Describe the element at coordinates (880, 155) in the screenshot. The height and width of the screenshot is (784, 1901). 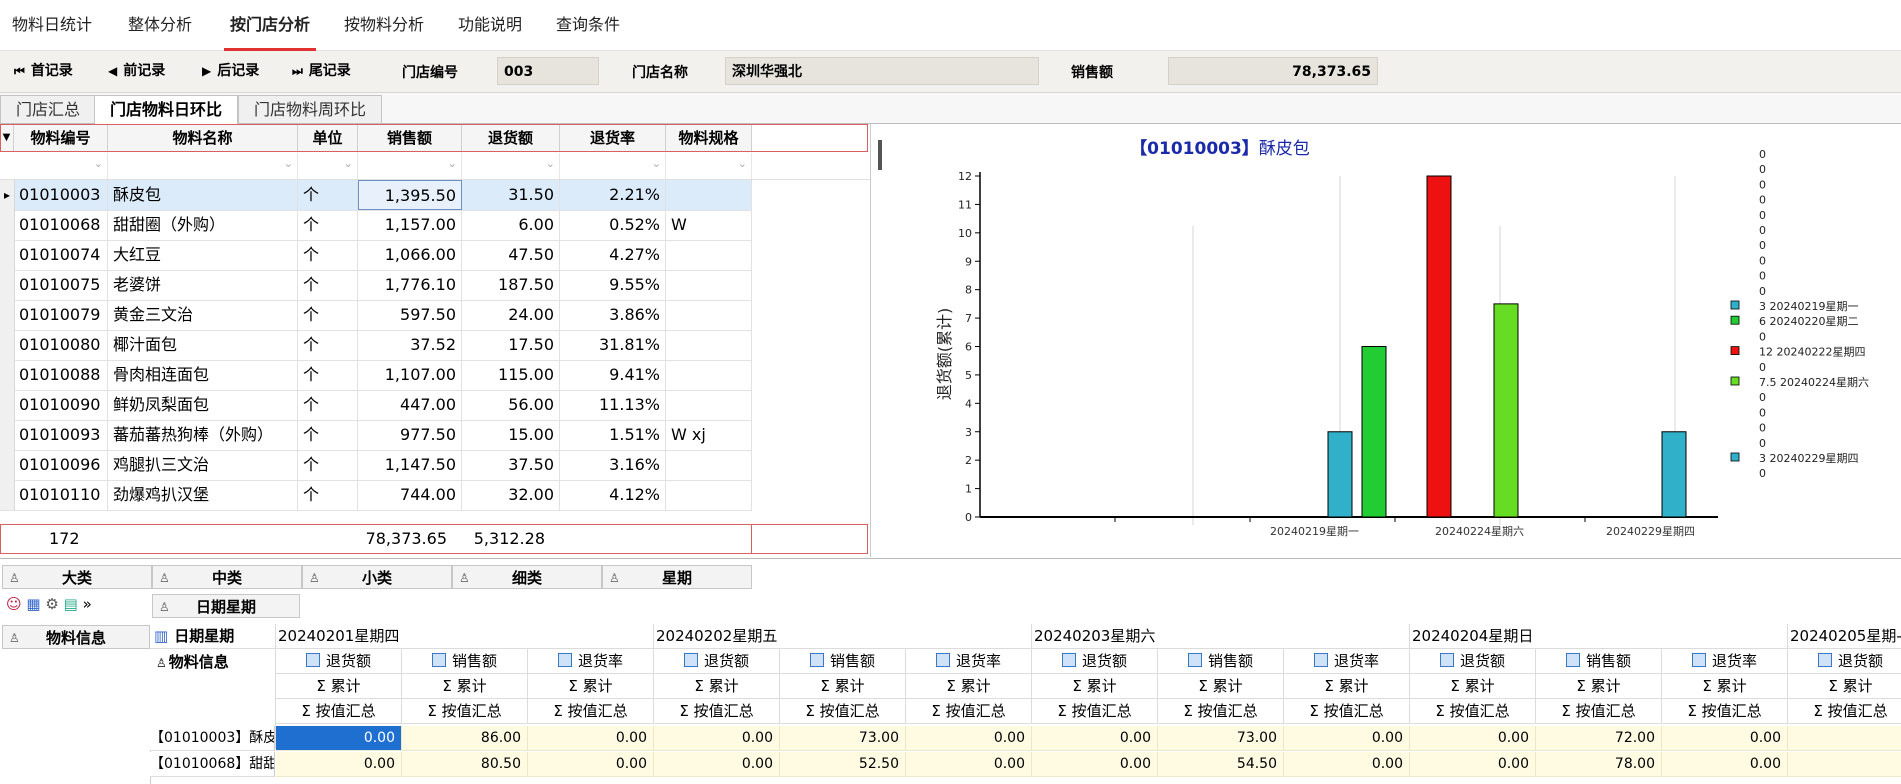
I see `grid-scrollbar-thumb` at that location.